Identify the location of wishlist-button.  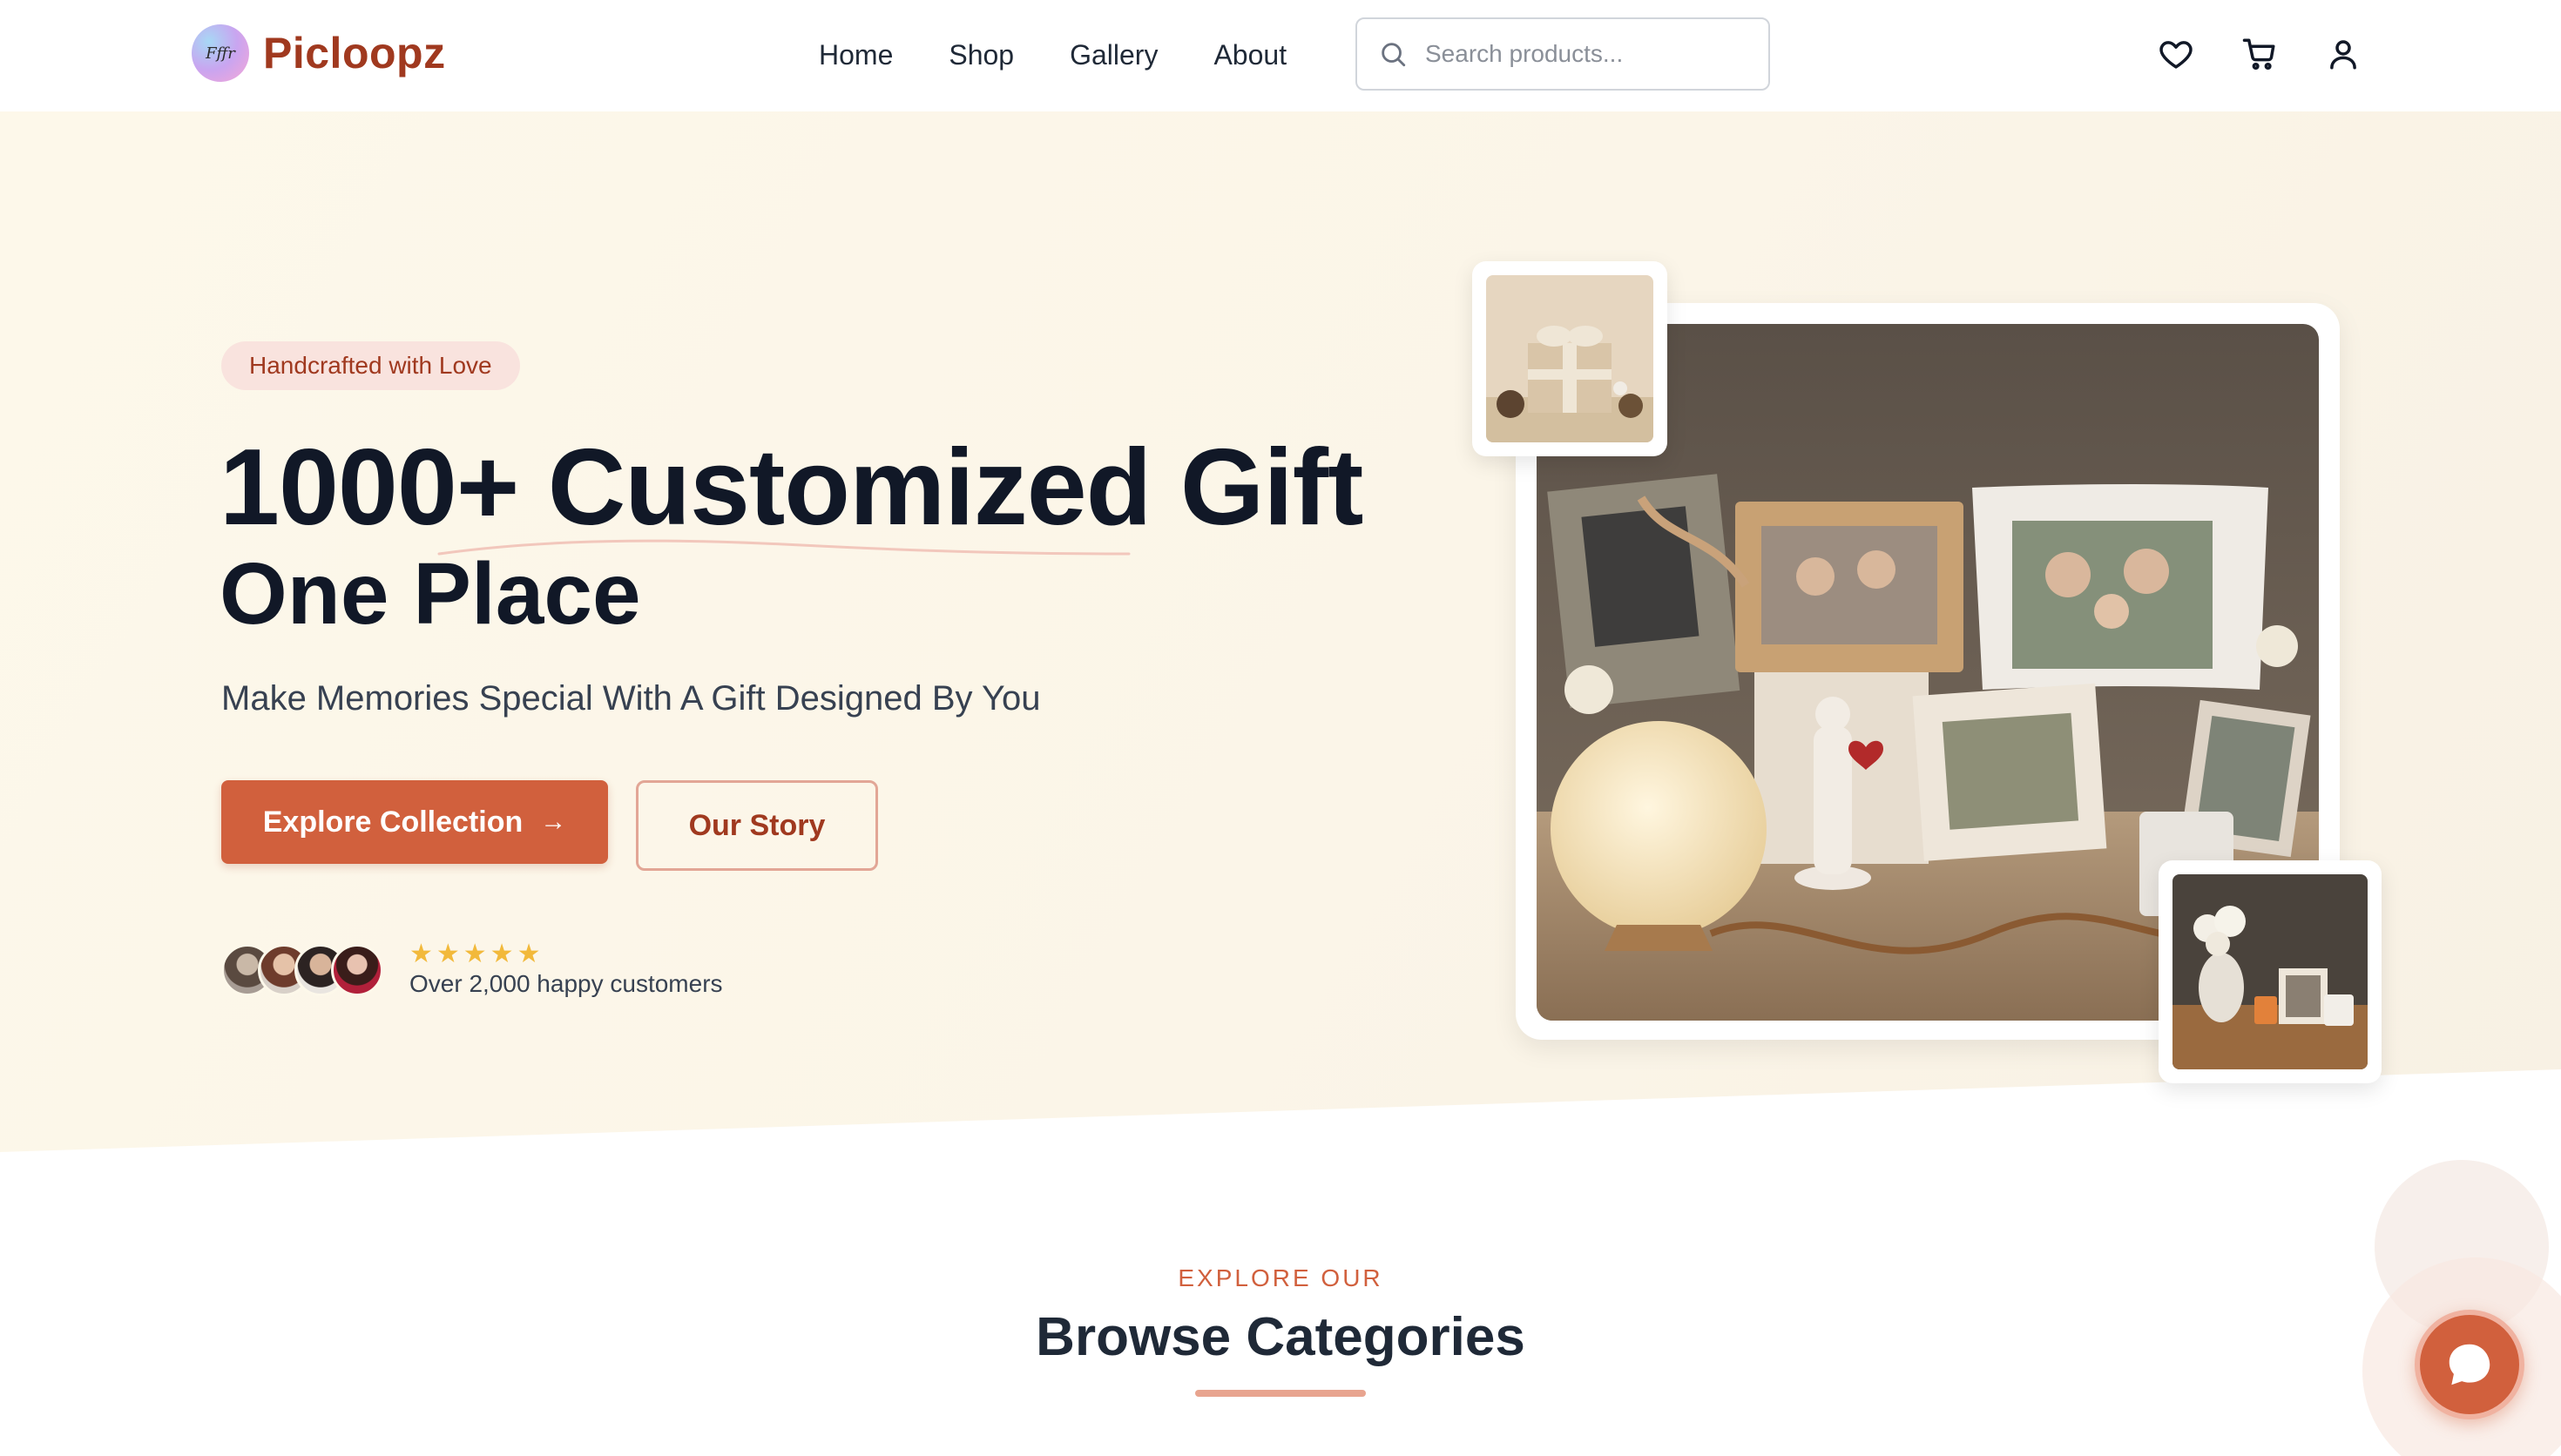
(2176, 54).